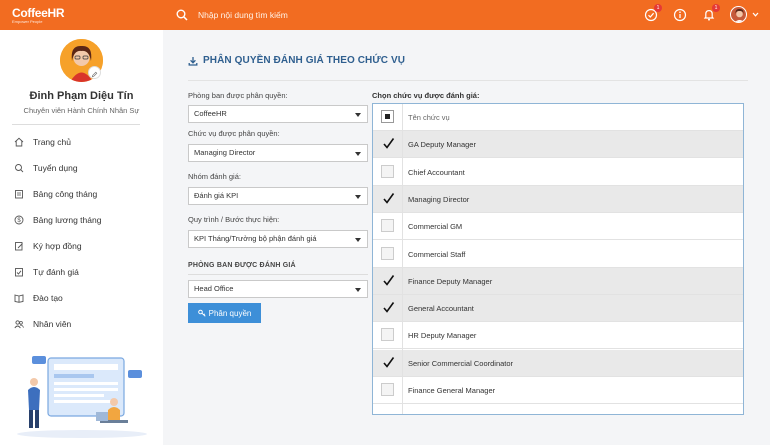 The image size is (770, 445). Describe the element at coordinates (558, 390) in the screenshot. I see `position-row: Finance General Manager` at that location.